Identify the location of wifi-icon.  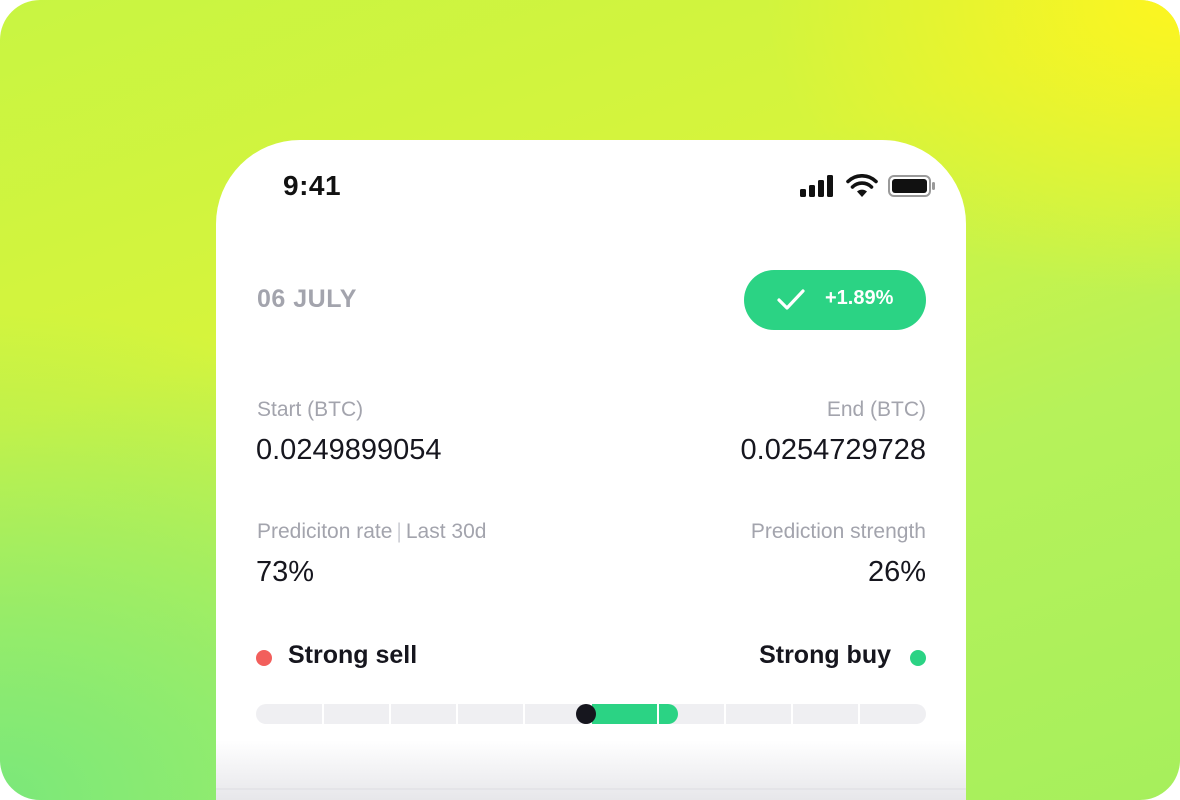
(862, 185).